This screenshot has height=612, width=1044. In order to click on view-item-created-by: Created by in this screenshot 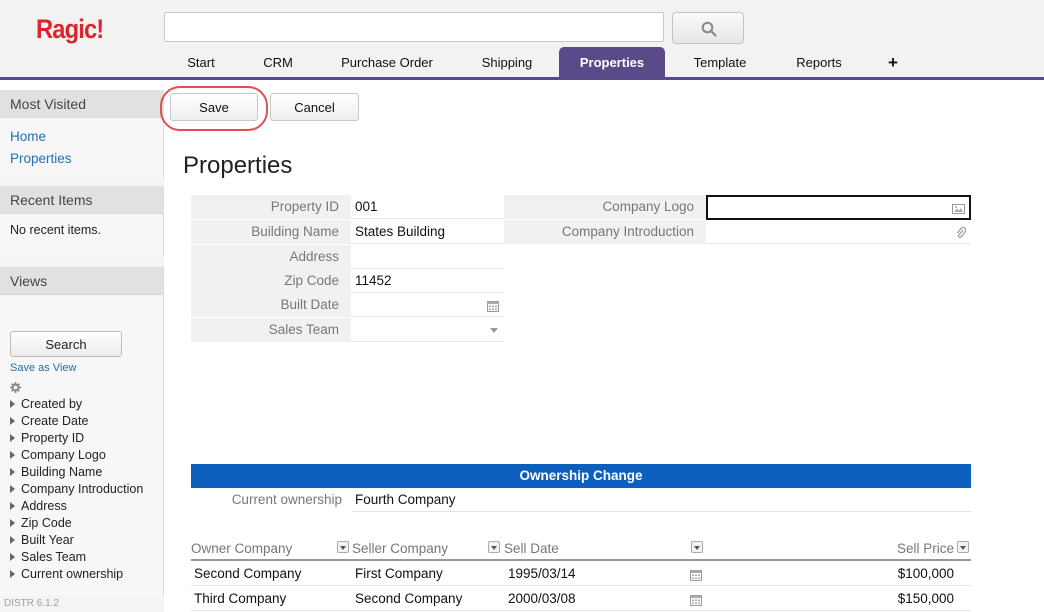, I will do `click(81, 404)`.